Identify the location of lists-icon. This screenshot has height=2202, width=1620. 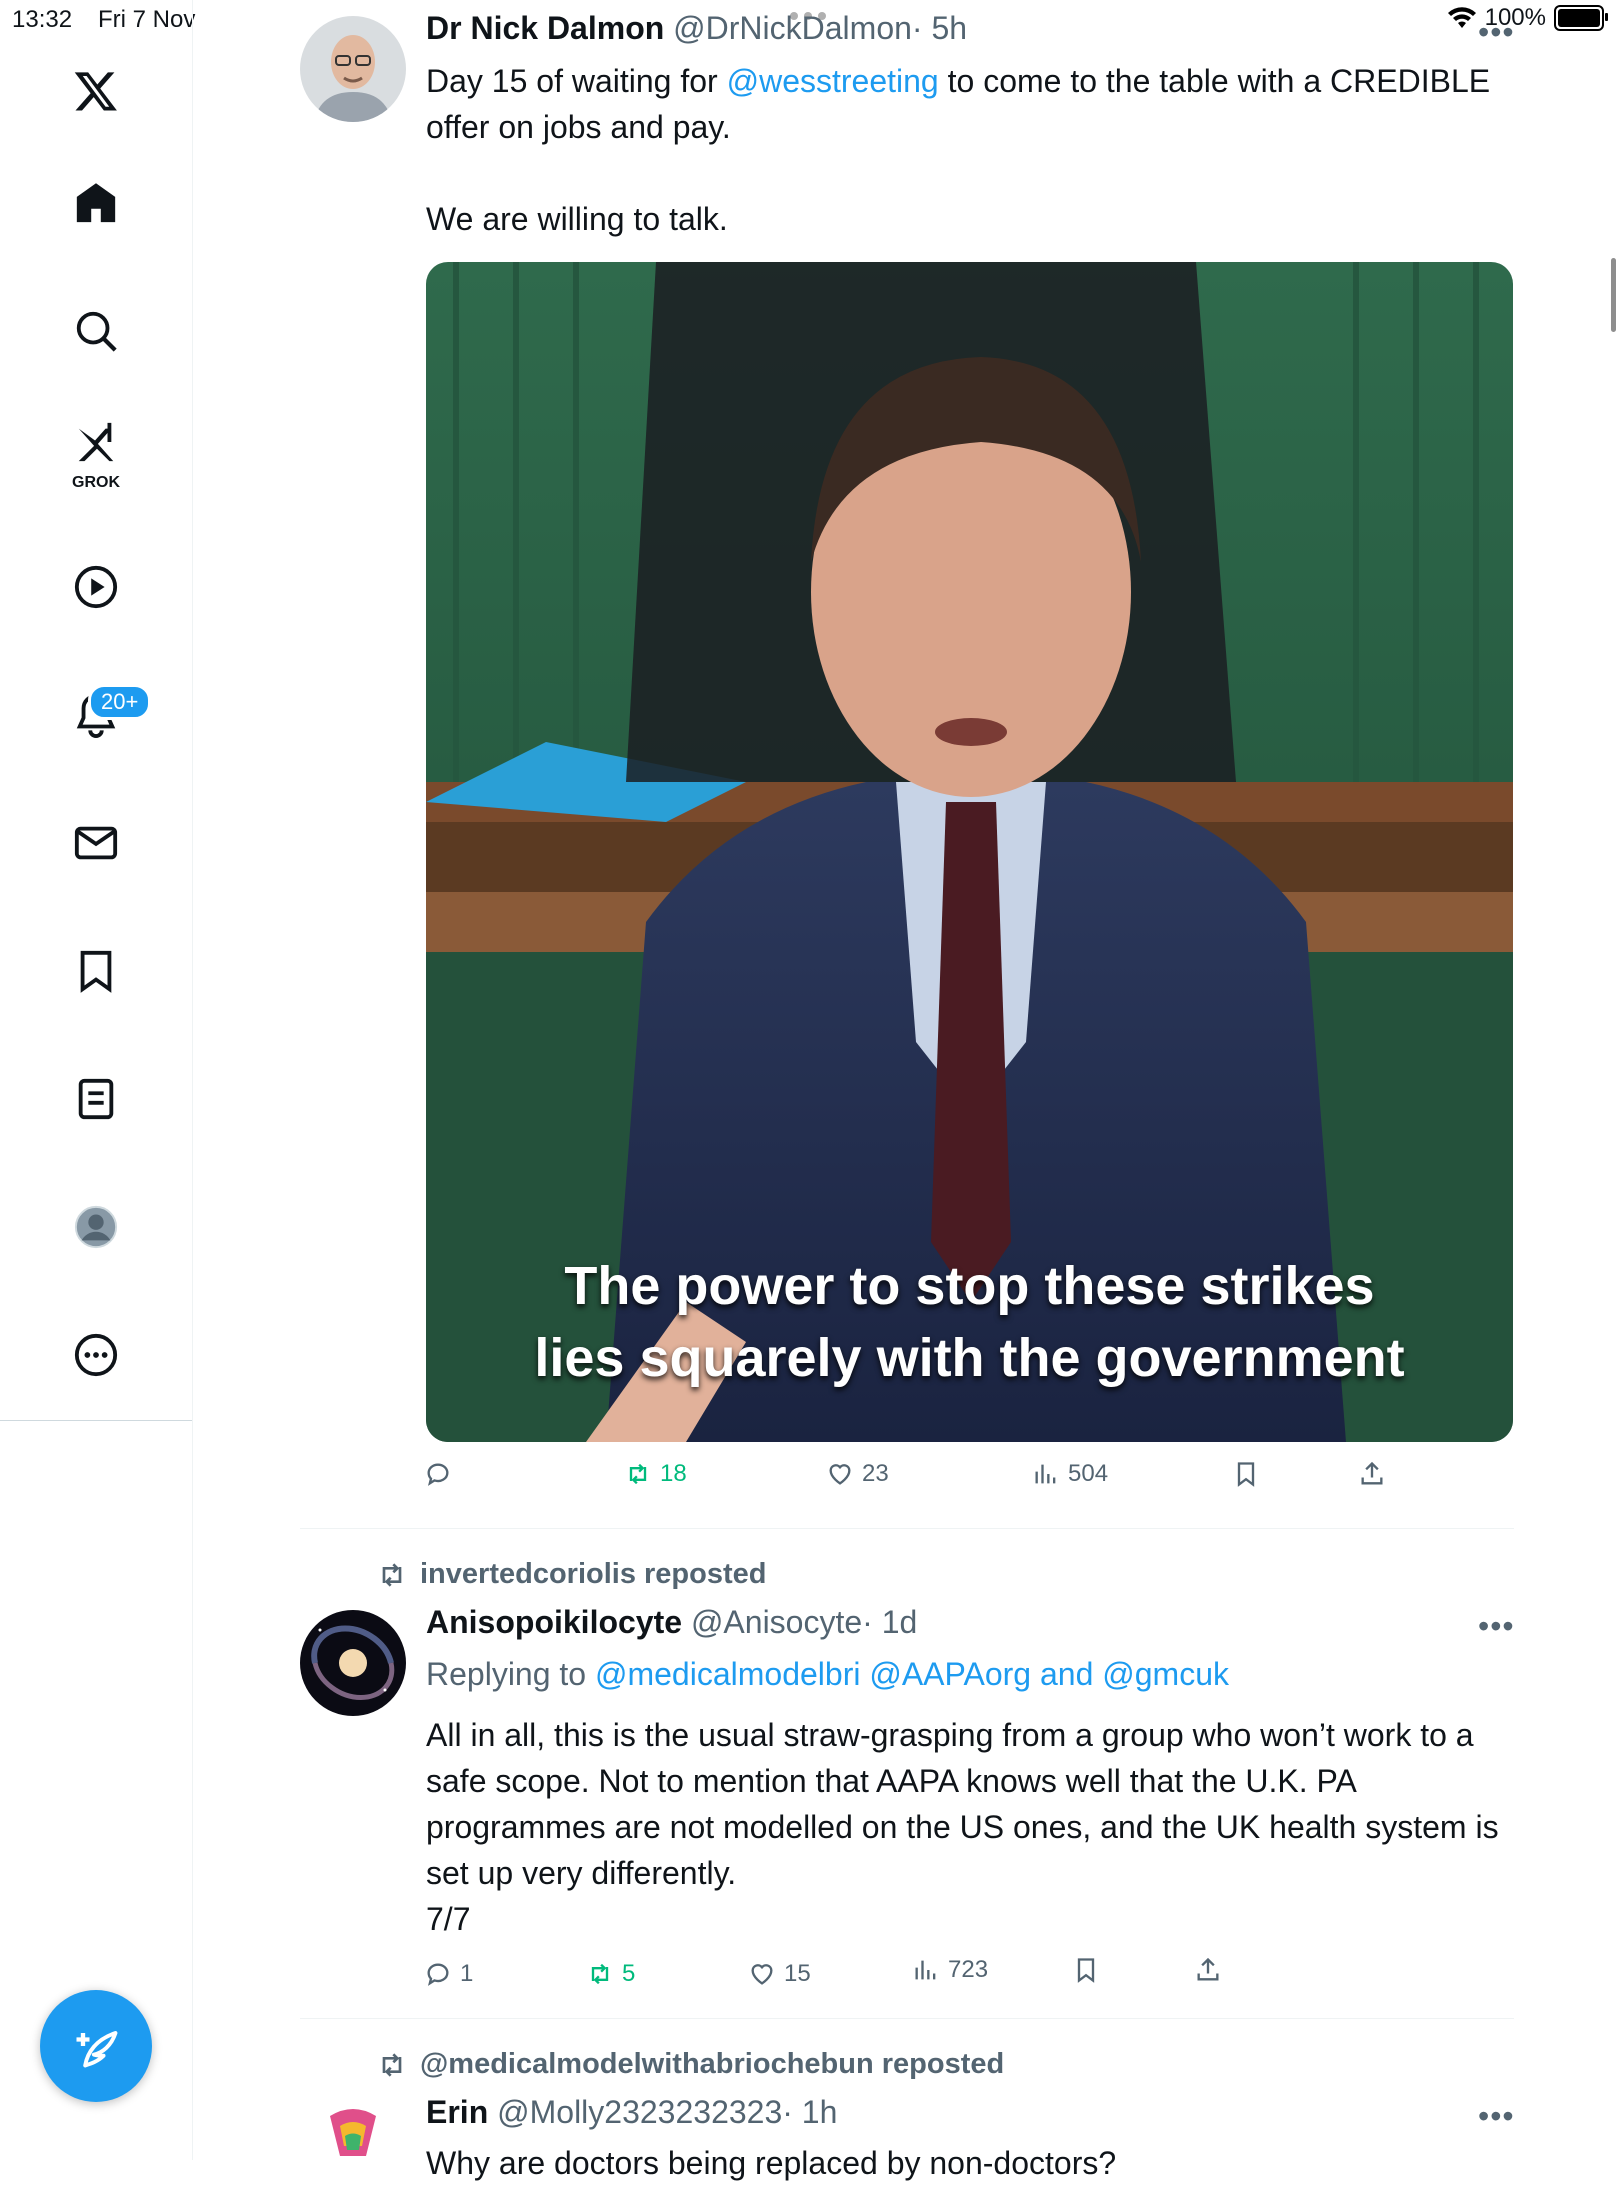
(96, 1099).